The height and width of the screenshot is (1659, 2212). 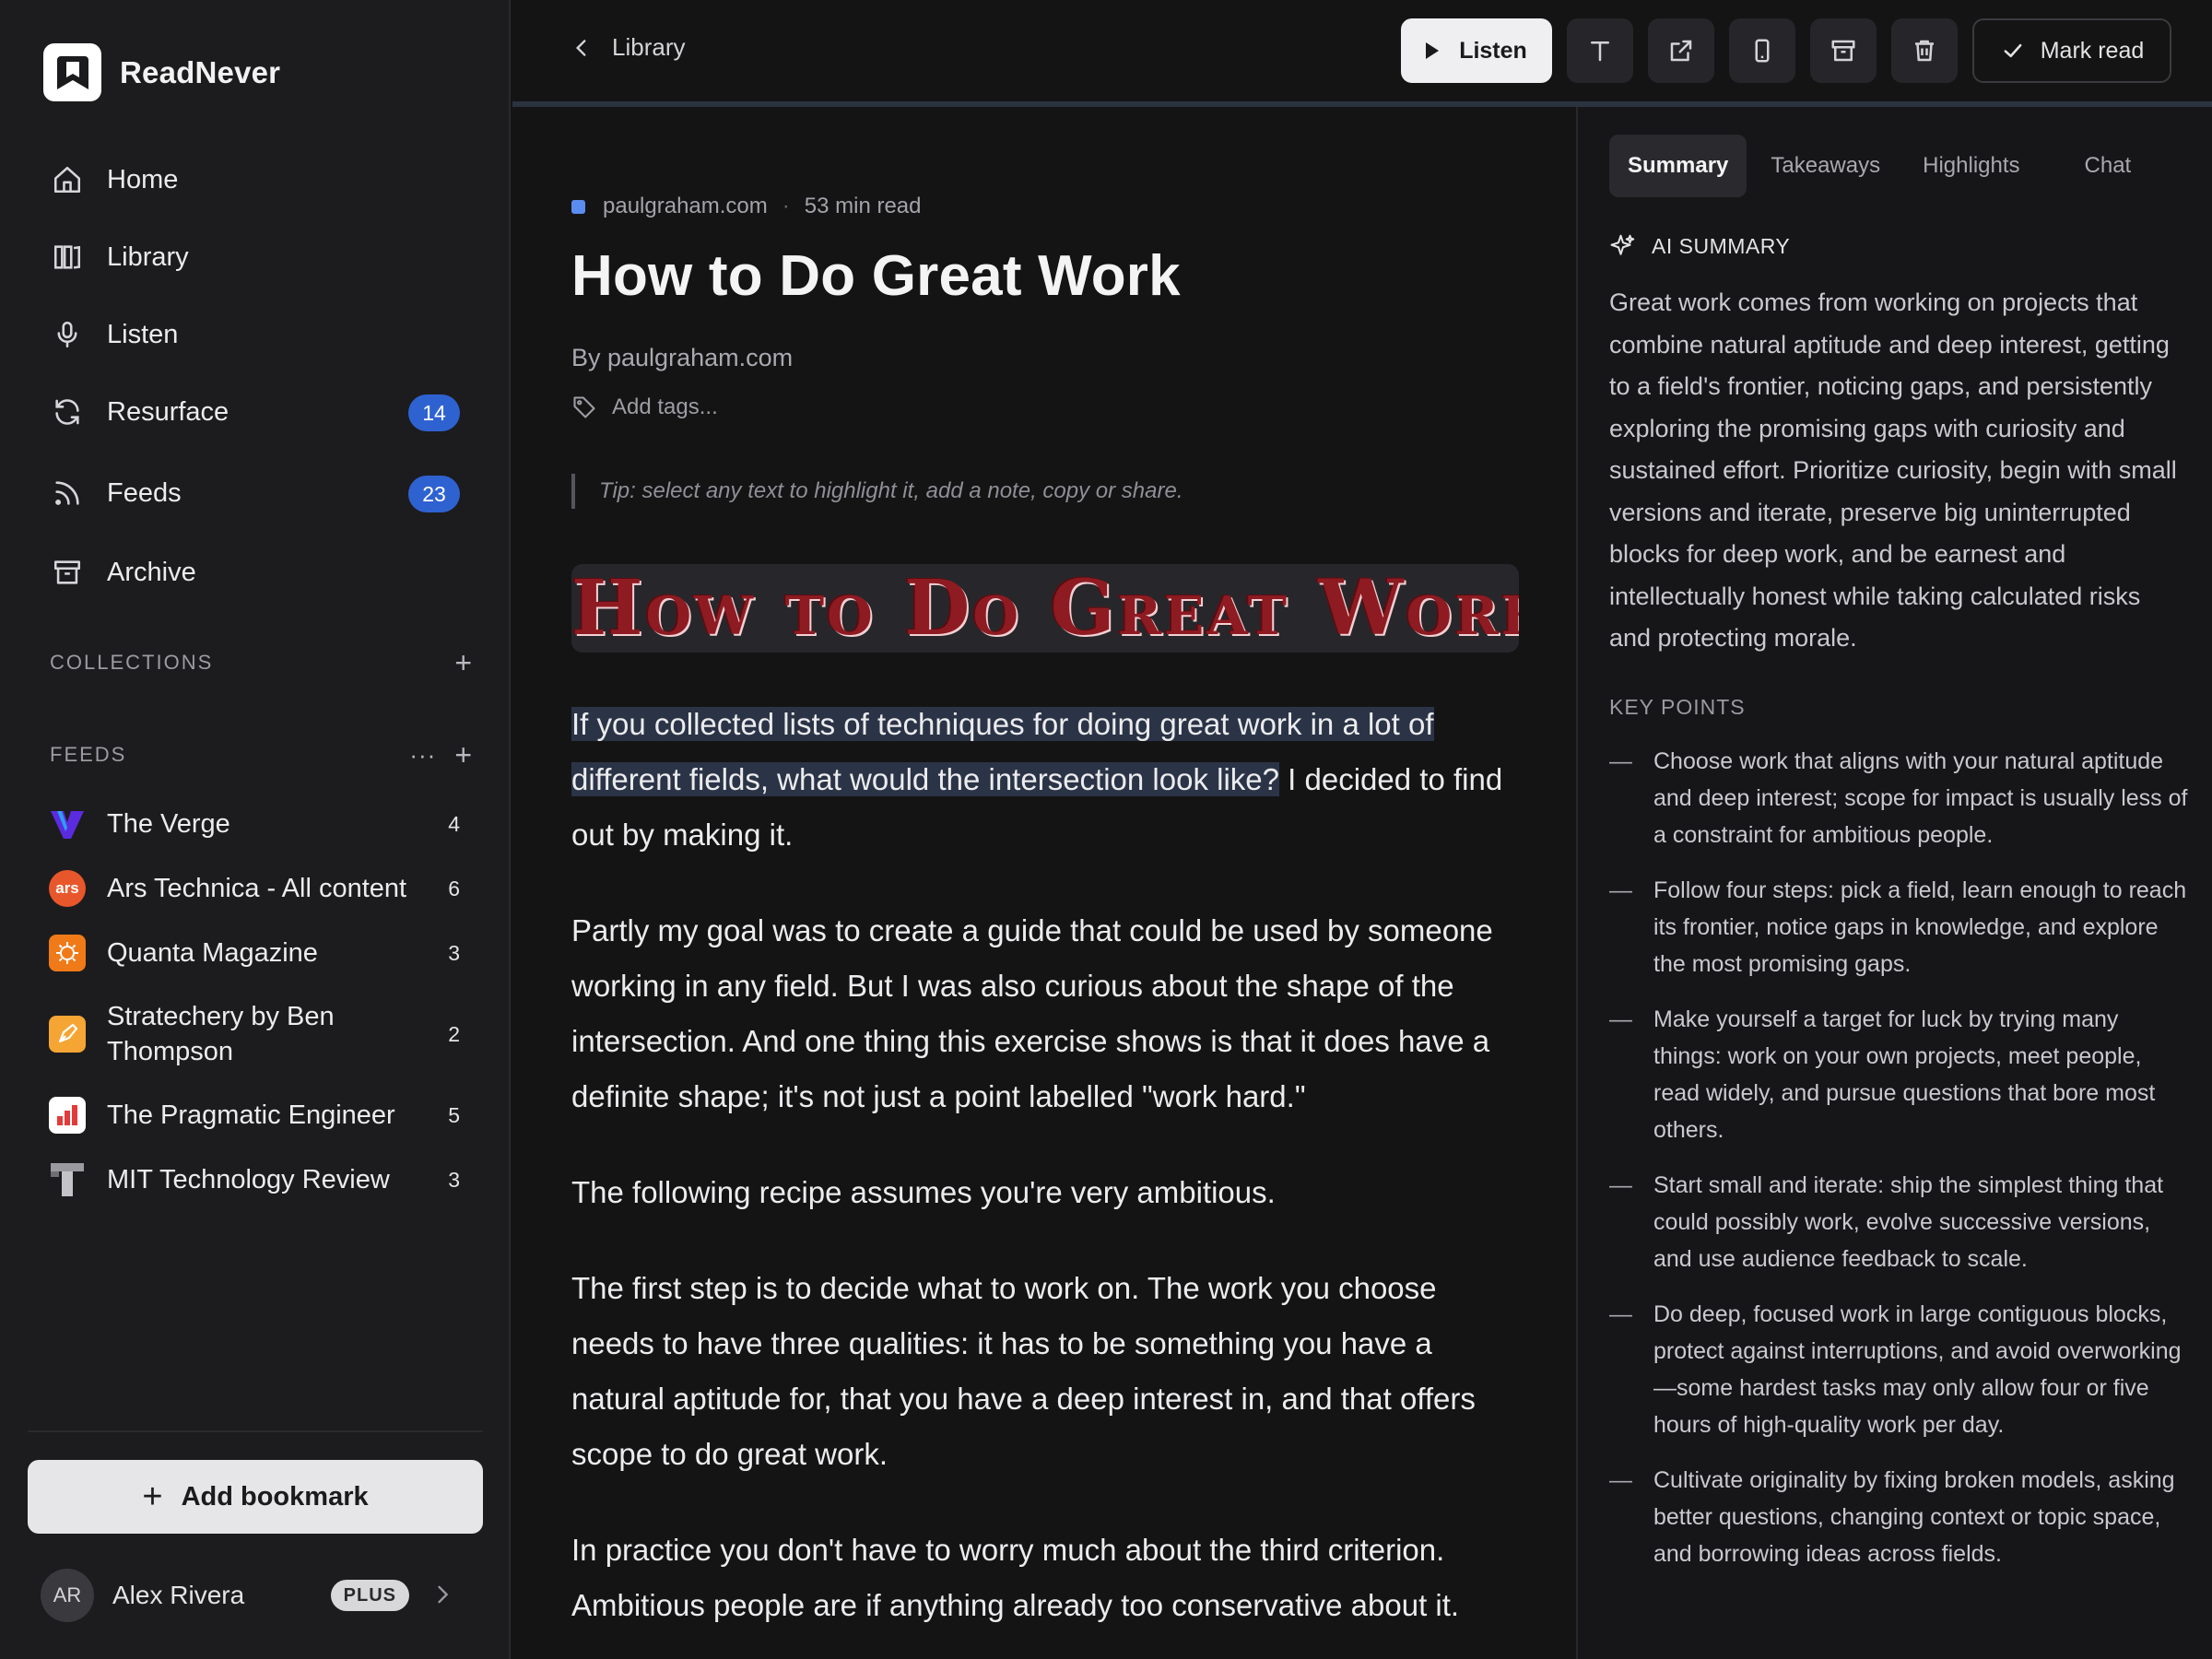 What do you see at coordinates (876, 276) in the screenshot?
I see `article-title: How to Do Great Work` at bounding box center [876, 276].